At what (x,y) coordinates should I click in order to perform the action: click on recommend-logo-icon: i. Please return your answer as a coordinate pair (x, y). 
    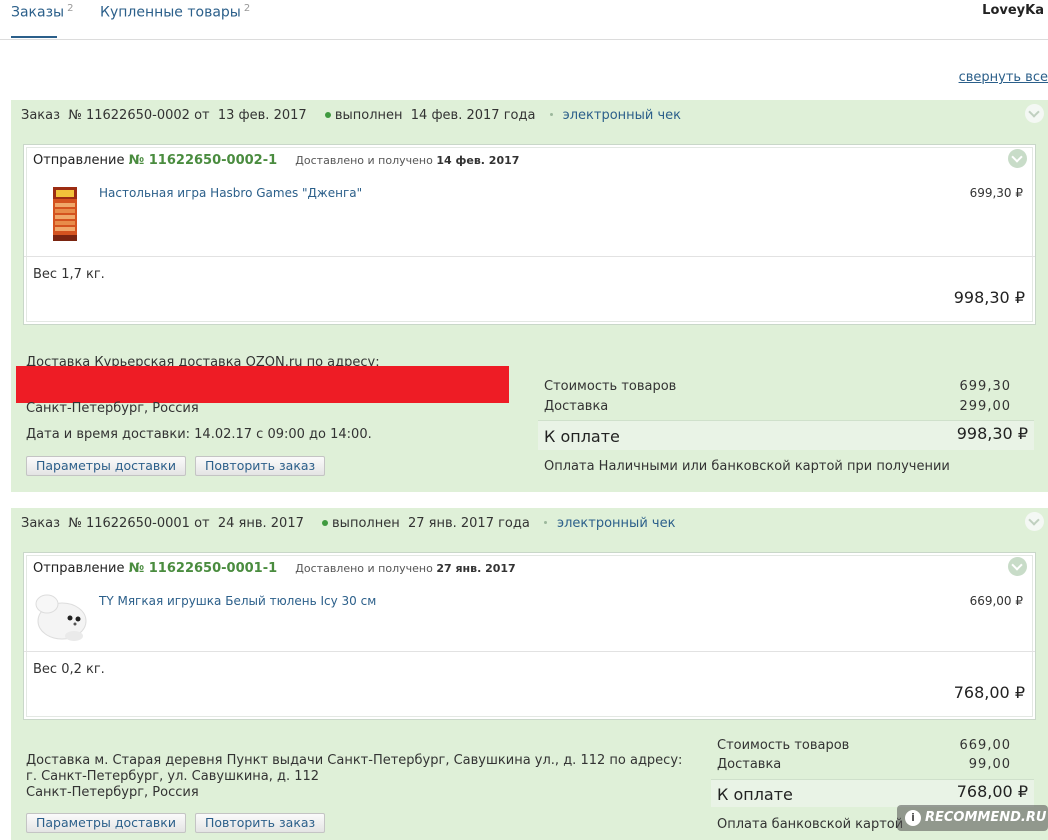
    Looking at the image, I should click on (913, 818).